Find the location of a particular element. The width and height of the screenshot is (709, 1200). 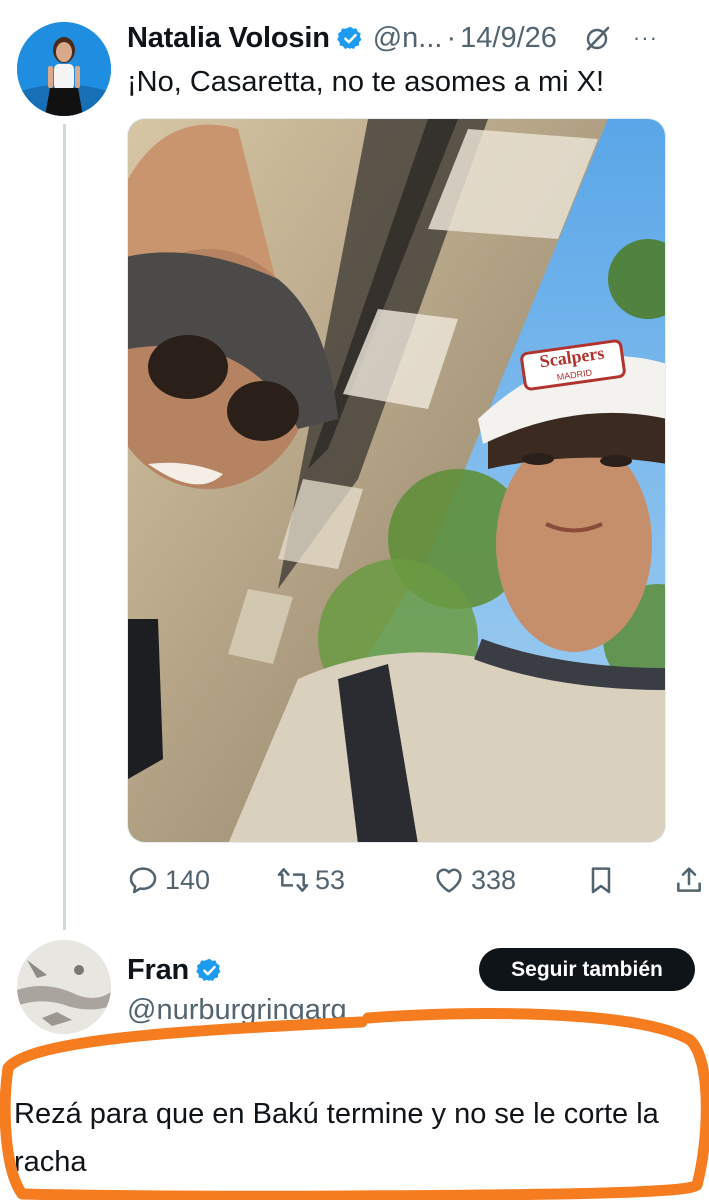

reply-button: 140 is located at coordinates (168, 880).